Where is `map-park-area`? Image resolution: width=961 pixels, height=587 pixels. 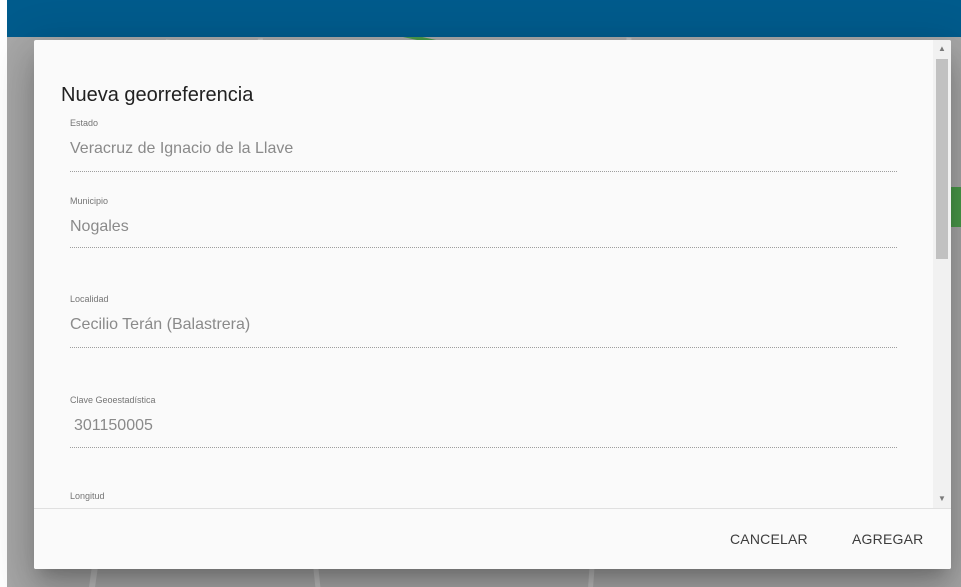
map-park-area is located at coordinates (956, 207).